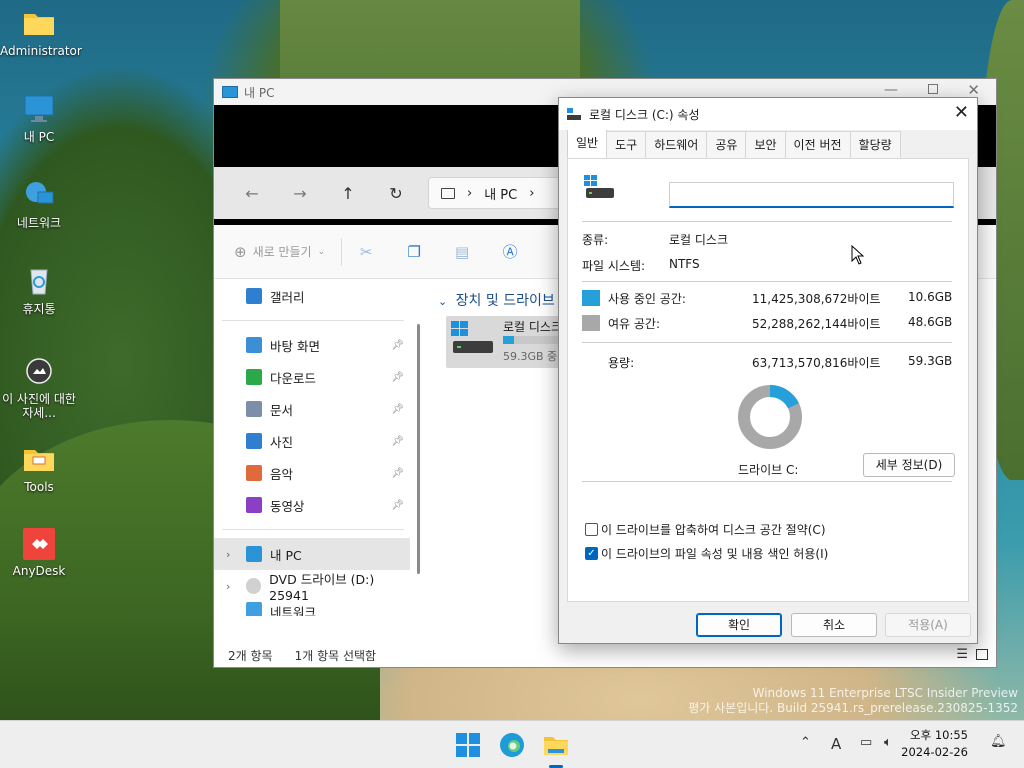 This screenshot has width=1024, height=768. What do you see at coordinates (418, 449) in the screenshot?
I see `navigation-scrollbar` at bounding box center [418, 449].